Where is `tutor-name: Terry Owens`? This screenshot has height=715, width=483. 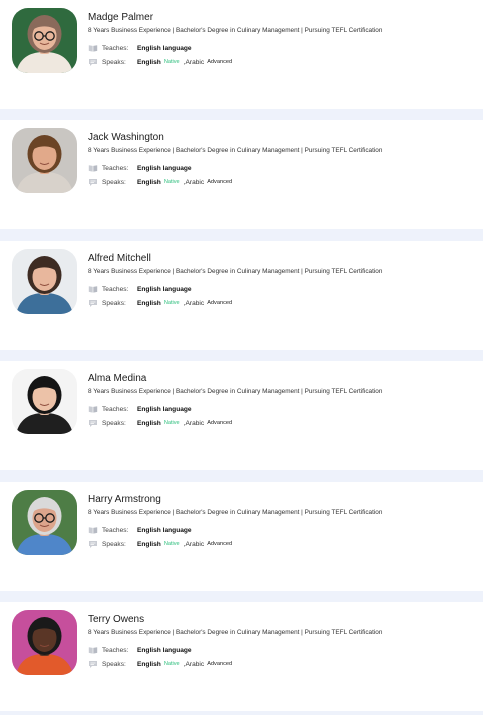 tutor-name: Terry Owens is located at coordinates (116, 619).